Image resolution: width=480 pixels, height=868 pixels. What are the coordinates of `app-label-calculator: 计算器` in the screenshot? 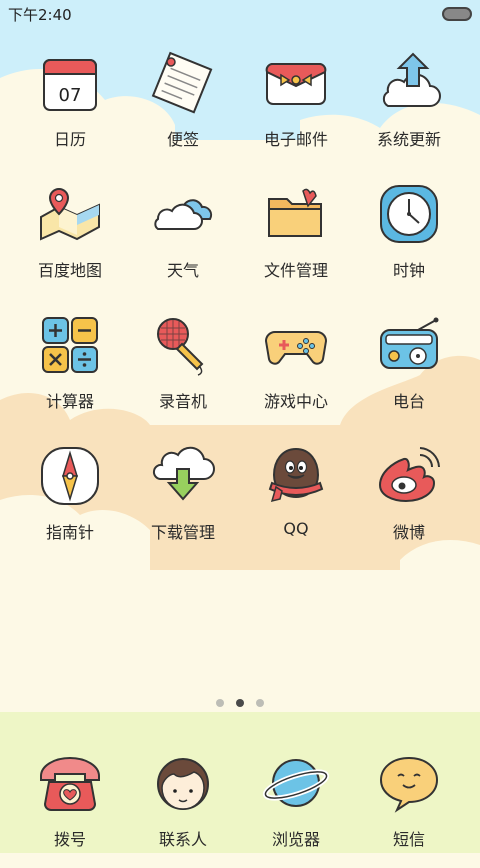 It's located at (69, 401).